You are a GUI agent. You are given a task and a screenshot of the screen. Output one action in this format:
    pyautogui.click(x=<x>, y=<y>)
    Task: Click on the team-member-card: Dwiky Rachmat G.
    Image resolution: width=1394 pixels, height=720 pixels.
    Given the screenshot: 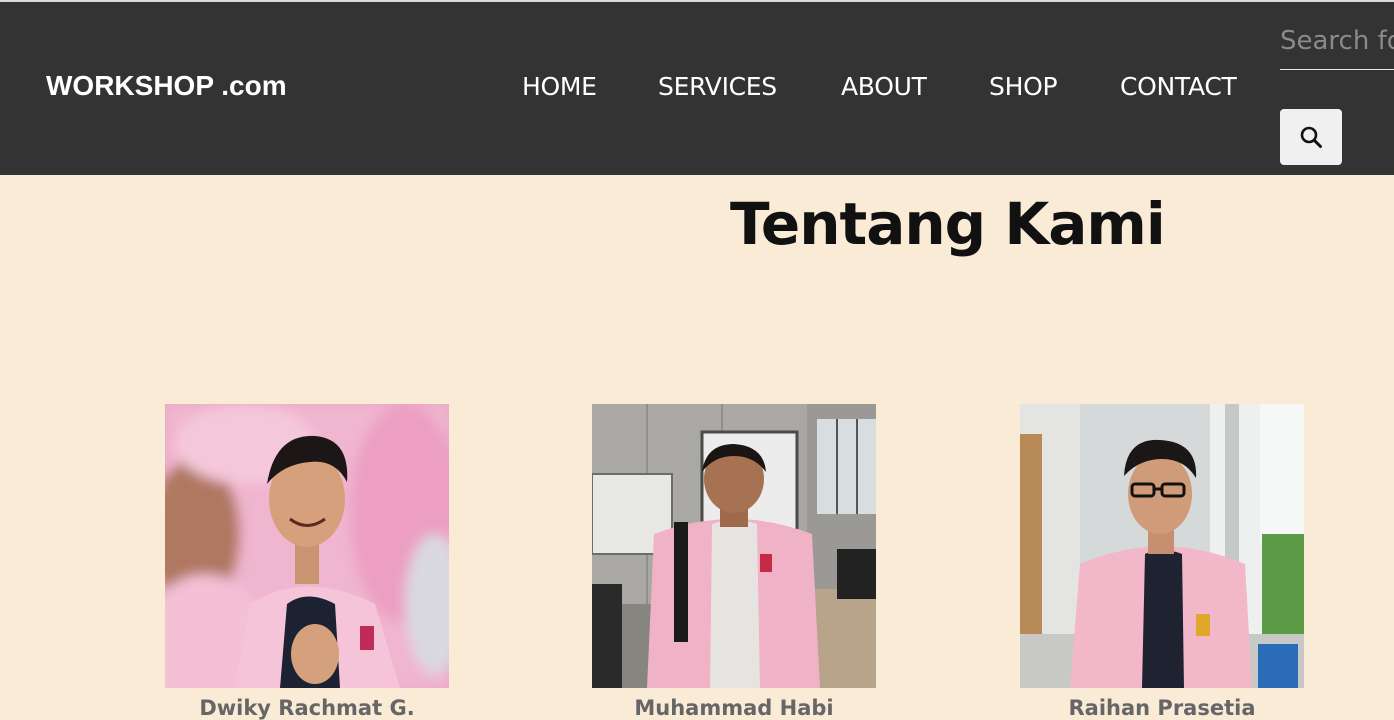 What is the action you would take?
    pyautogui.click(x=307, y=562)
    